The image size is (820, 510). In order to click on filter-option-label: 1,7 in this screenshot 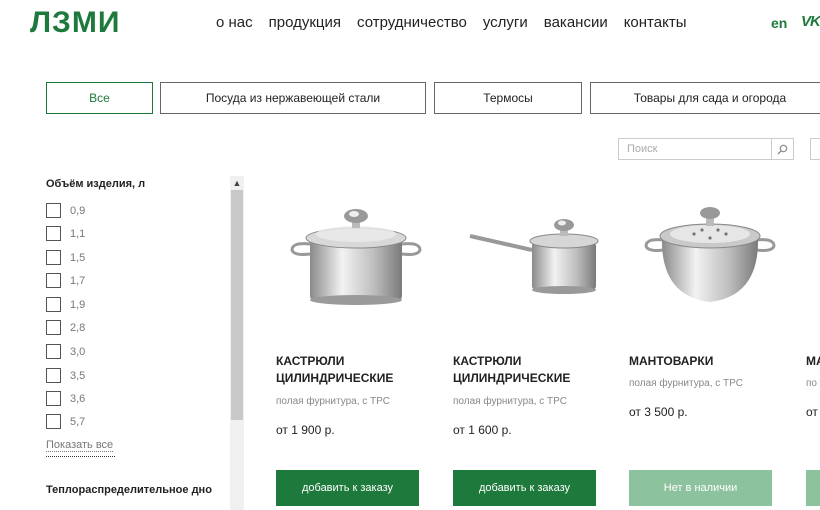, I will do `click(78, 280)`.